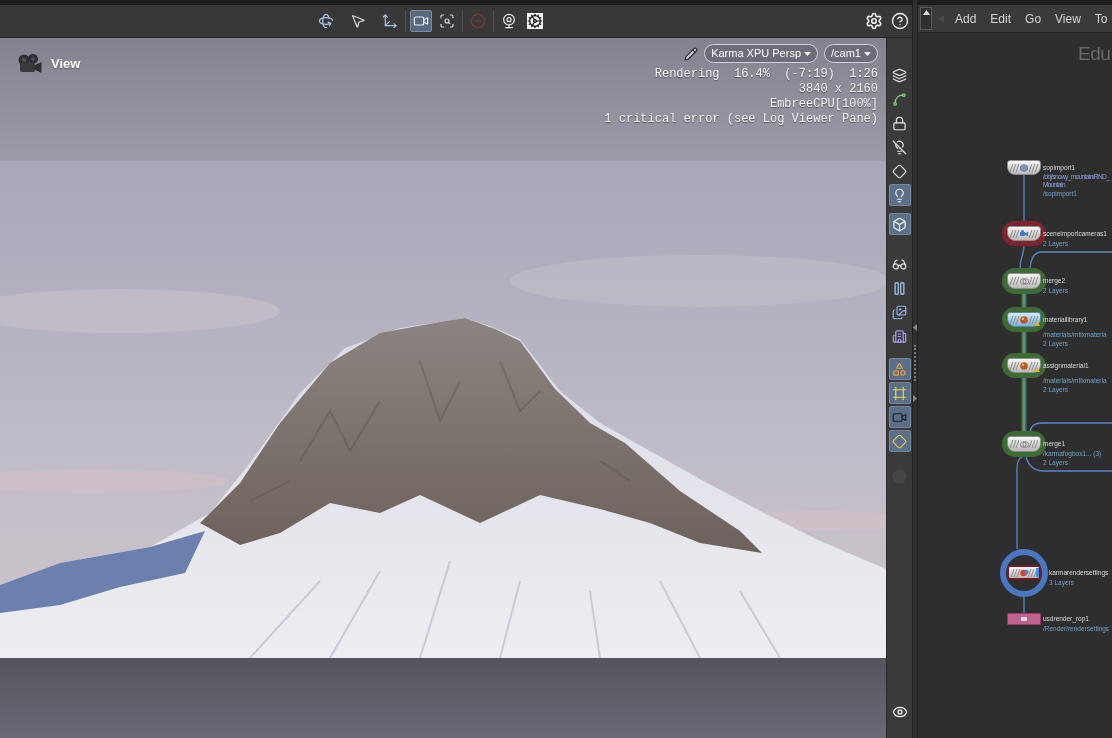 The image size is (1112, 738). Describe the element at coordinates (326, 21) in the screenshot. I see `rotate-icon` at that location.